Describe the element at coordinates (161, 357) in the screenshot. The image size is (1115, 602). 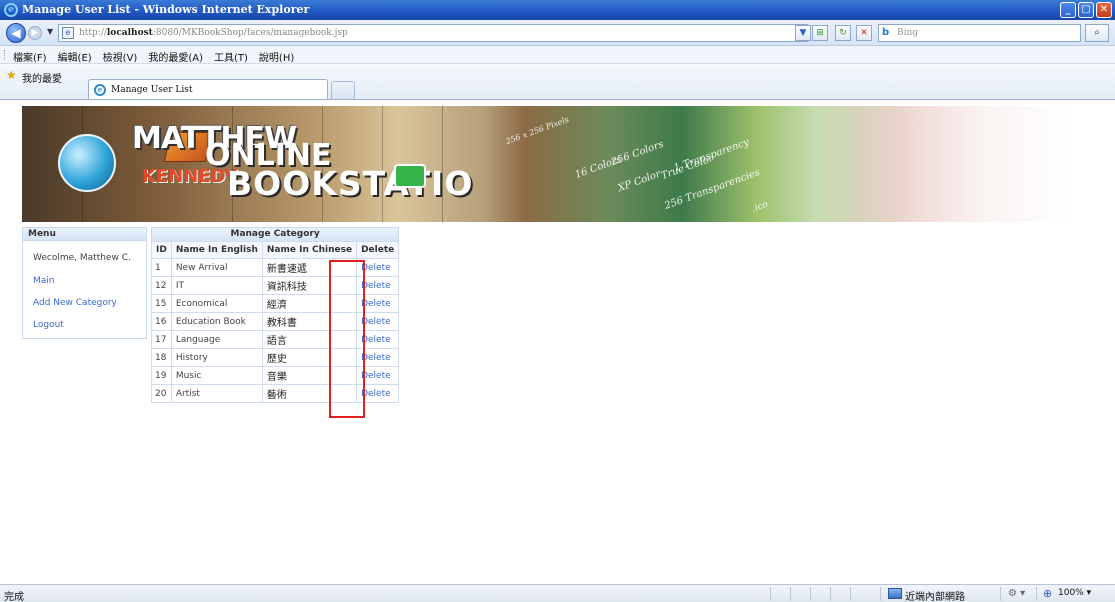
I see `cell-id: 18` at that location.